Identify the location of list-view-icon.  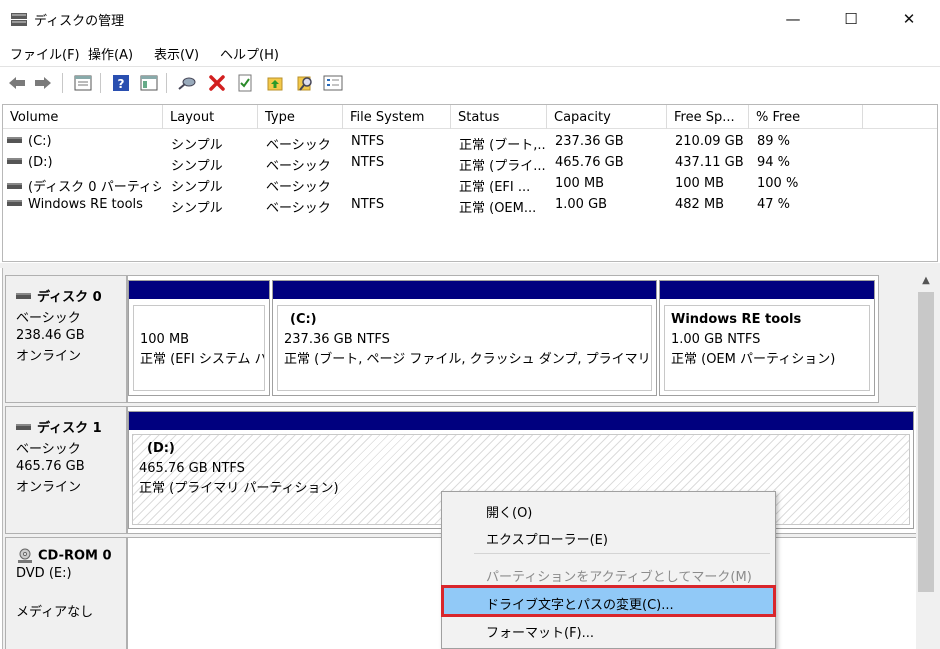
(83, 83).